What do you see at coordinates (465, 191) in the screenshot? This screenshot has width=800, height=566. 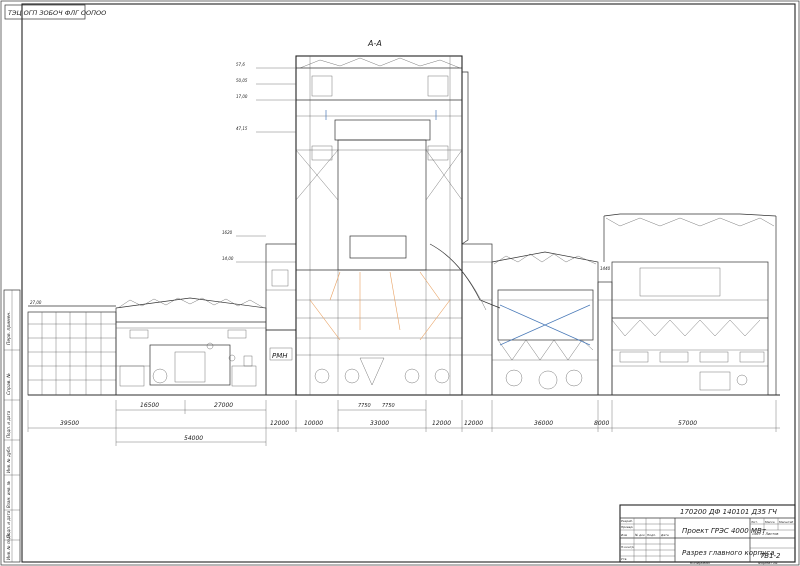 I see `flue-duct` at bounding box center [465, 191].